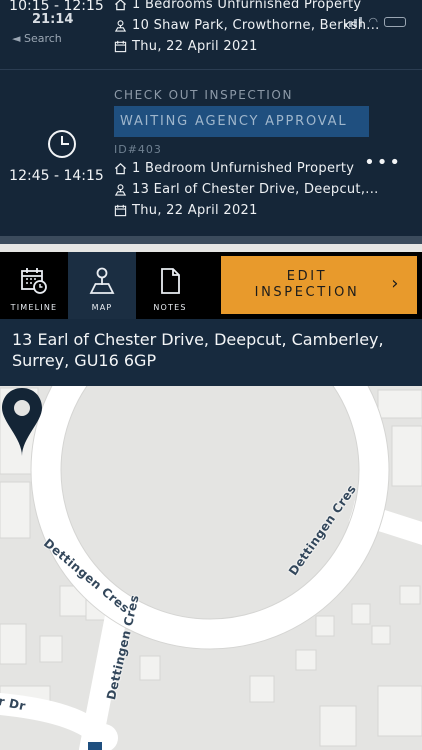  I want to click on inspection-time: 10:15 - 12:15, so click(56, 7).